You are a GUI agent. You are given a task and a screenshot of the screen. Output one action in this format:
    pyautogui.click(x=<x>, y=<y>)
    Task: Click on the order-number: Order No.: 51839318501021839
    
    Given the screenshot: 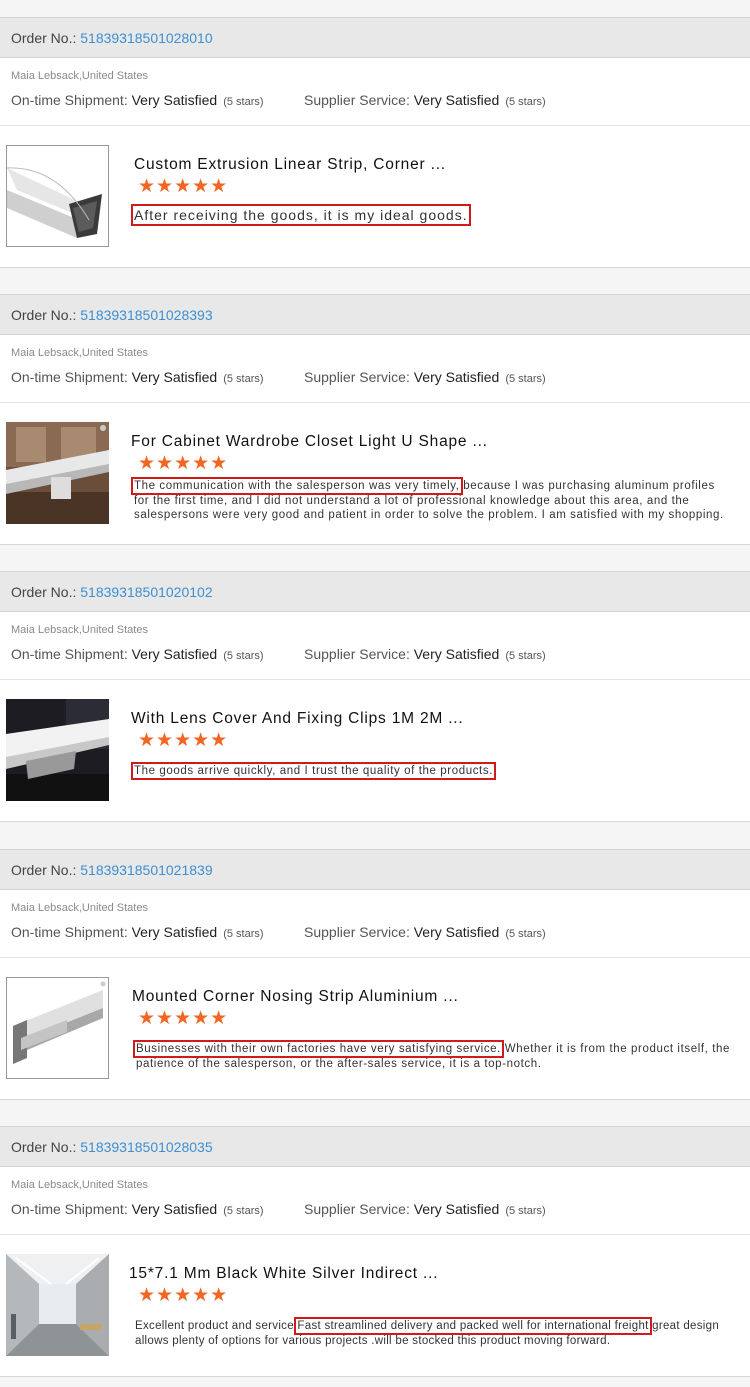 What is the action you would take?
    pyautogui.click(x=112, y=870)
    